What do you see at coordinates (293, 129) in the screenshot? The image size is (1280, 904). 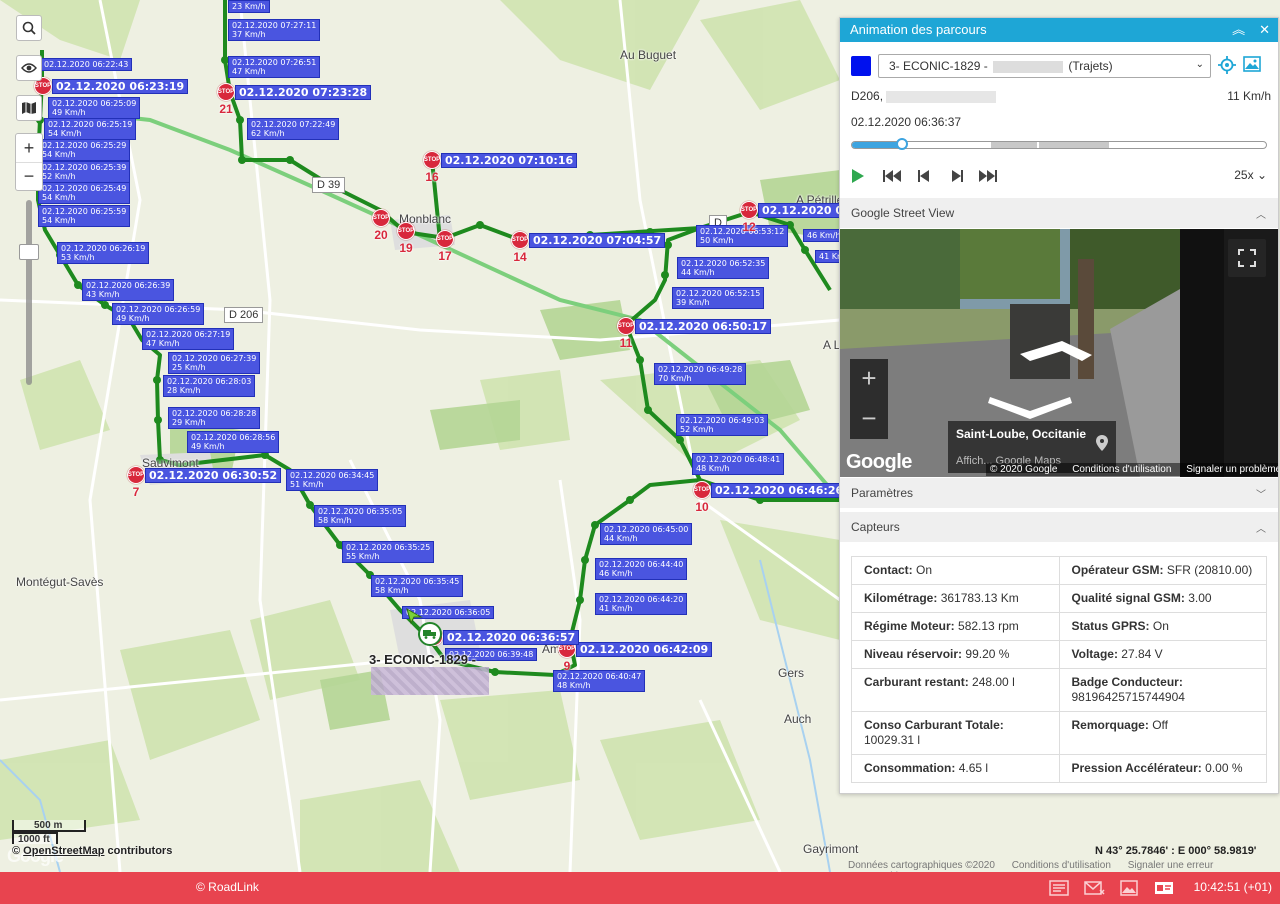 I see `track-point-label: 02.12.2020 07:22:49 62 Km/h` at bounding box center [293, 129].